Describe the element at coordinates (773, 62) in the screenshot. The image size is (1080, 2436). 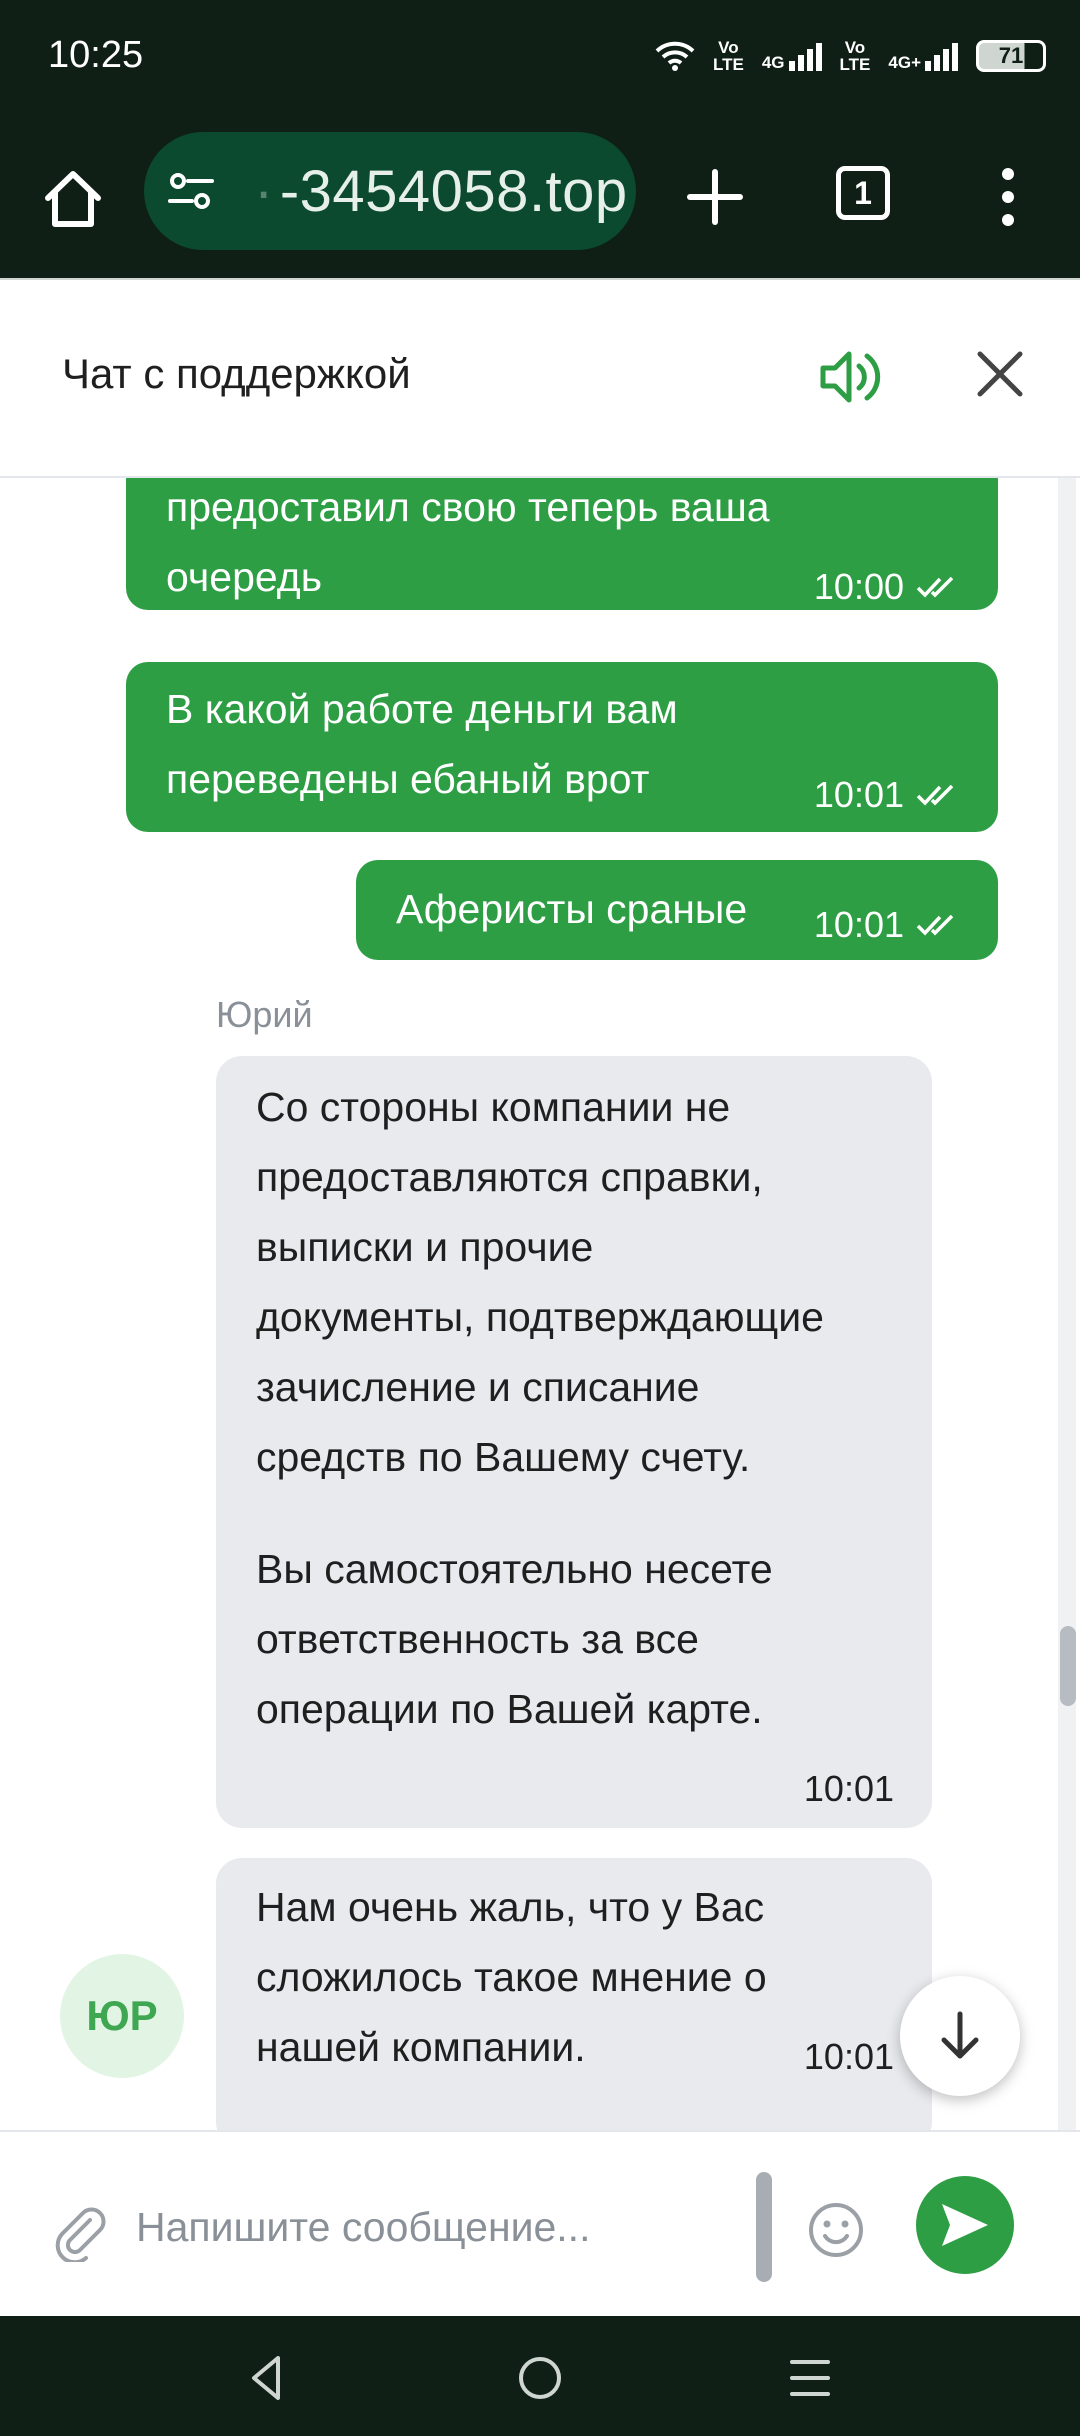
I see `network-type-1: 4G` at that location.